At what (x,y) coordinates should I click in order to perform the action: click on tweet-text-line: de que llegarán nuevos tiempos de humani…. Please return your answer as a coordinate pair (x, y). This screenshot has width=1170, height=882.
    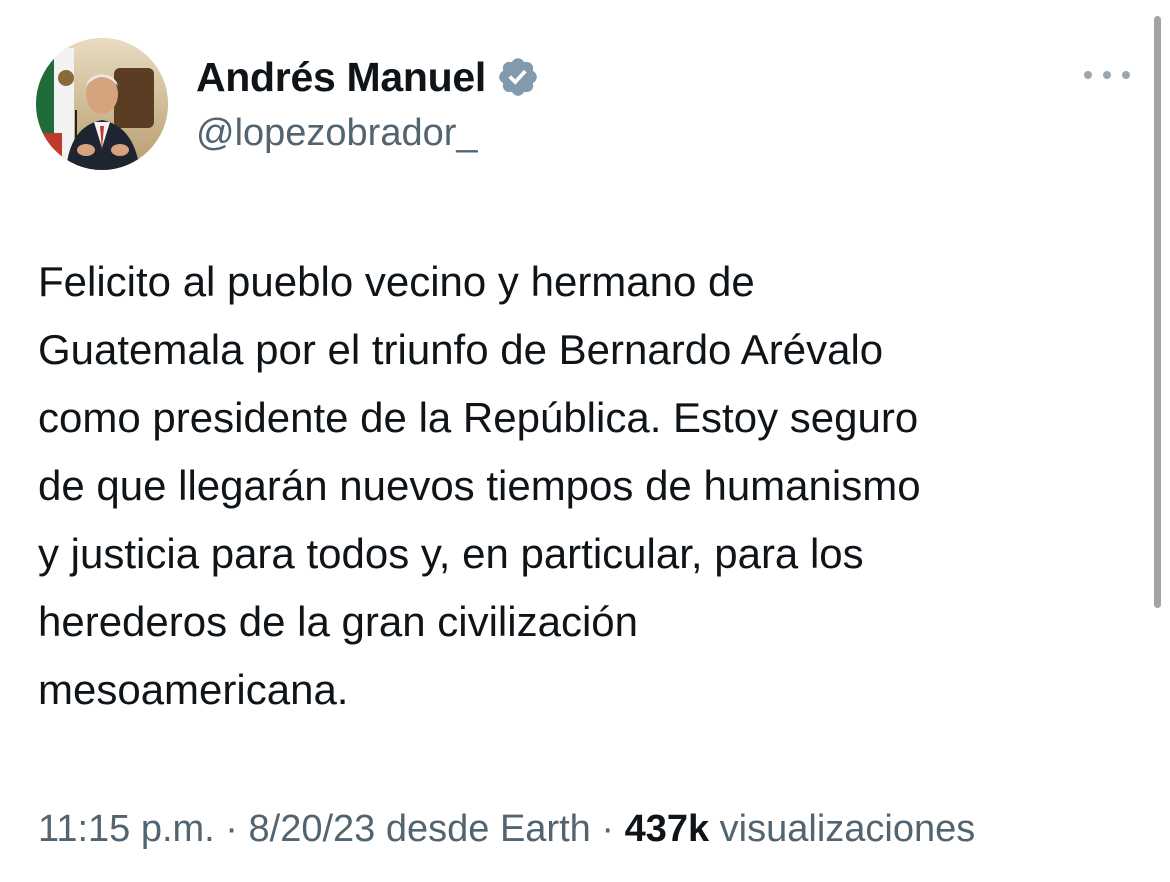
    Looking at the image, I should click on (479, 485).